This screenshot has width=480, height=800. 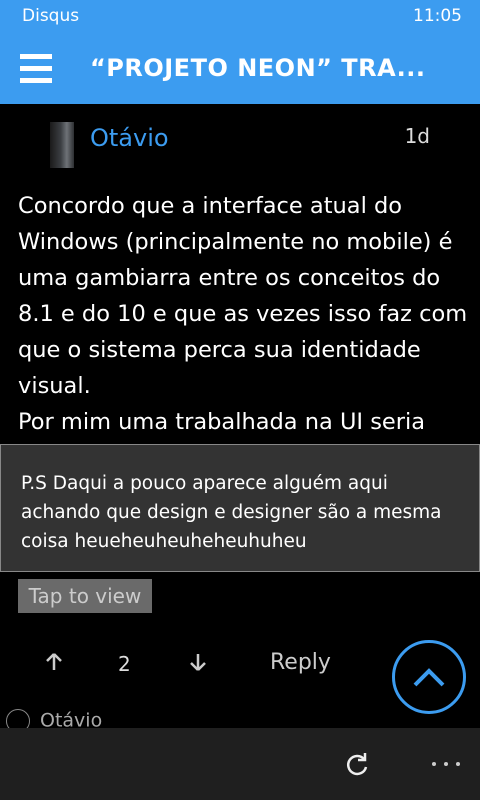 What do you see at coordinates (300, 662) in the screenshot?
I see `reply-button: Reply` at bounding box center [300, 662].